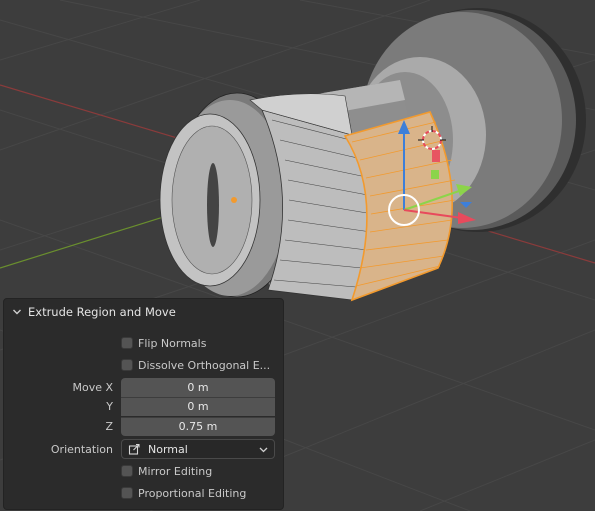 Image resolution: width=595 pixels, height=511 pixels. Describe the element at coordinates (168, 449) in the screenshot. I see `orientation-value: Normal` at that location.